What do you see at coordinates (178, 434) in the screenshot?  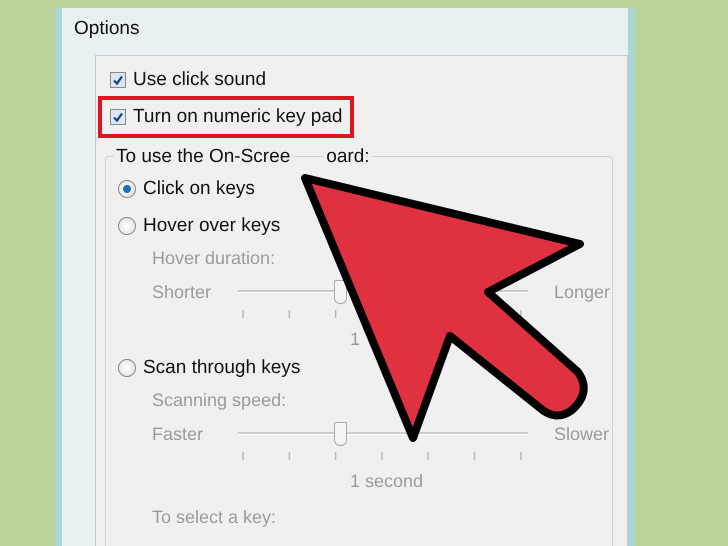 I see `slider-min-label: Faster` at bounding box center [178, 434].